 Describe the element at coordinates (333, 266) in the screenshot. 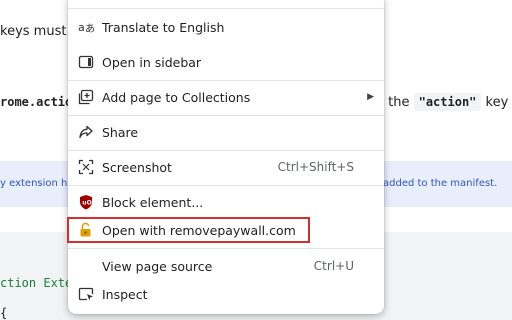

I see `menu-item-shortcut: Ctrl+U` at that location.